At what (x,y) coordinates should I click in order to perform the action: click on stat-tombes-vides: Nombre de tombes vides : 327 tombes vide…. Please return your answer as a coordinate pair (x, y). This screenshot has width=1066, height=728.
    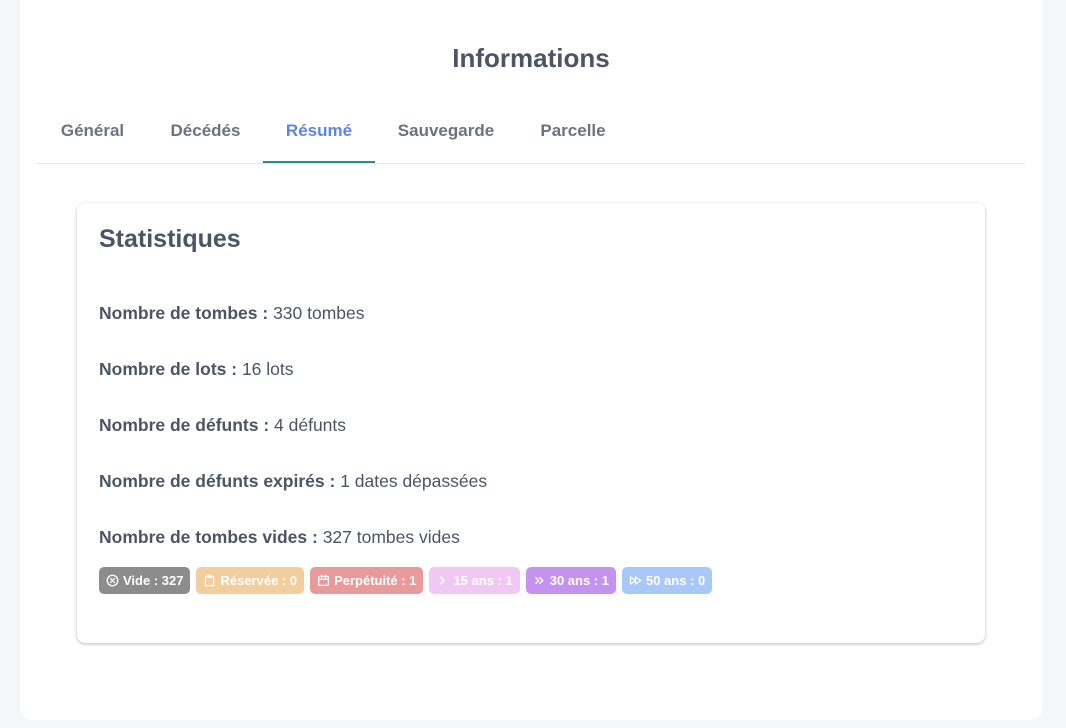
    Looking at the image, I should click on (279, 537).